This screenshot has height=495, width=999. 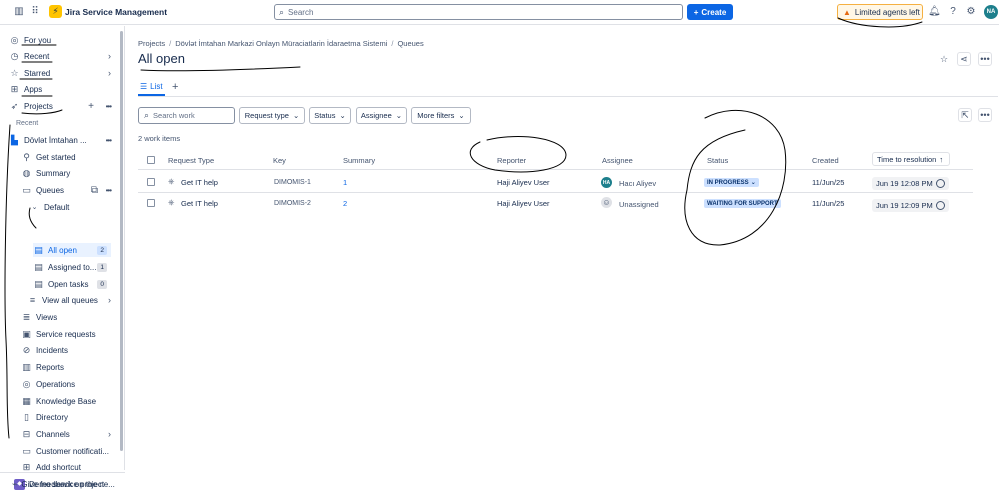 What do you see at coordinates (91, 106) in the screenshot?
I see `add-project-icon: +` at bounding box center [91, 106].